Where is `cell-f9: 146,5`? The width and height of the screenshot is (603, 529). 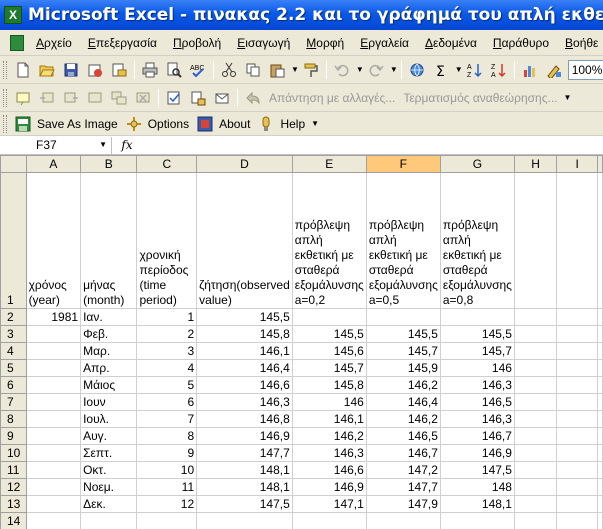 cell-f9: 146,5 is located at coordinates (403, 436).